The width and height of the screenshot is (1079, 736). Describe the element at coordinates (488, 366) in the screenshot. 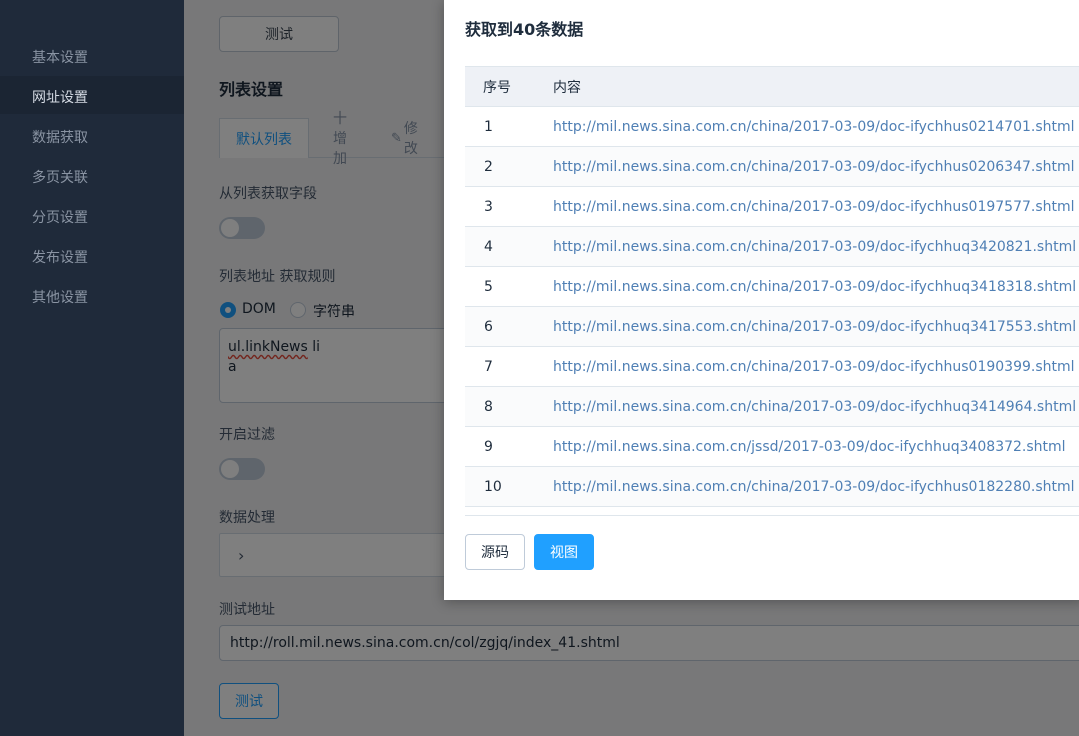

I see `row-index: 7` at that location.